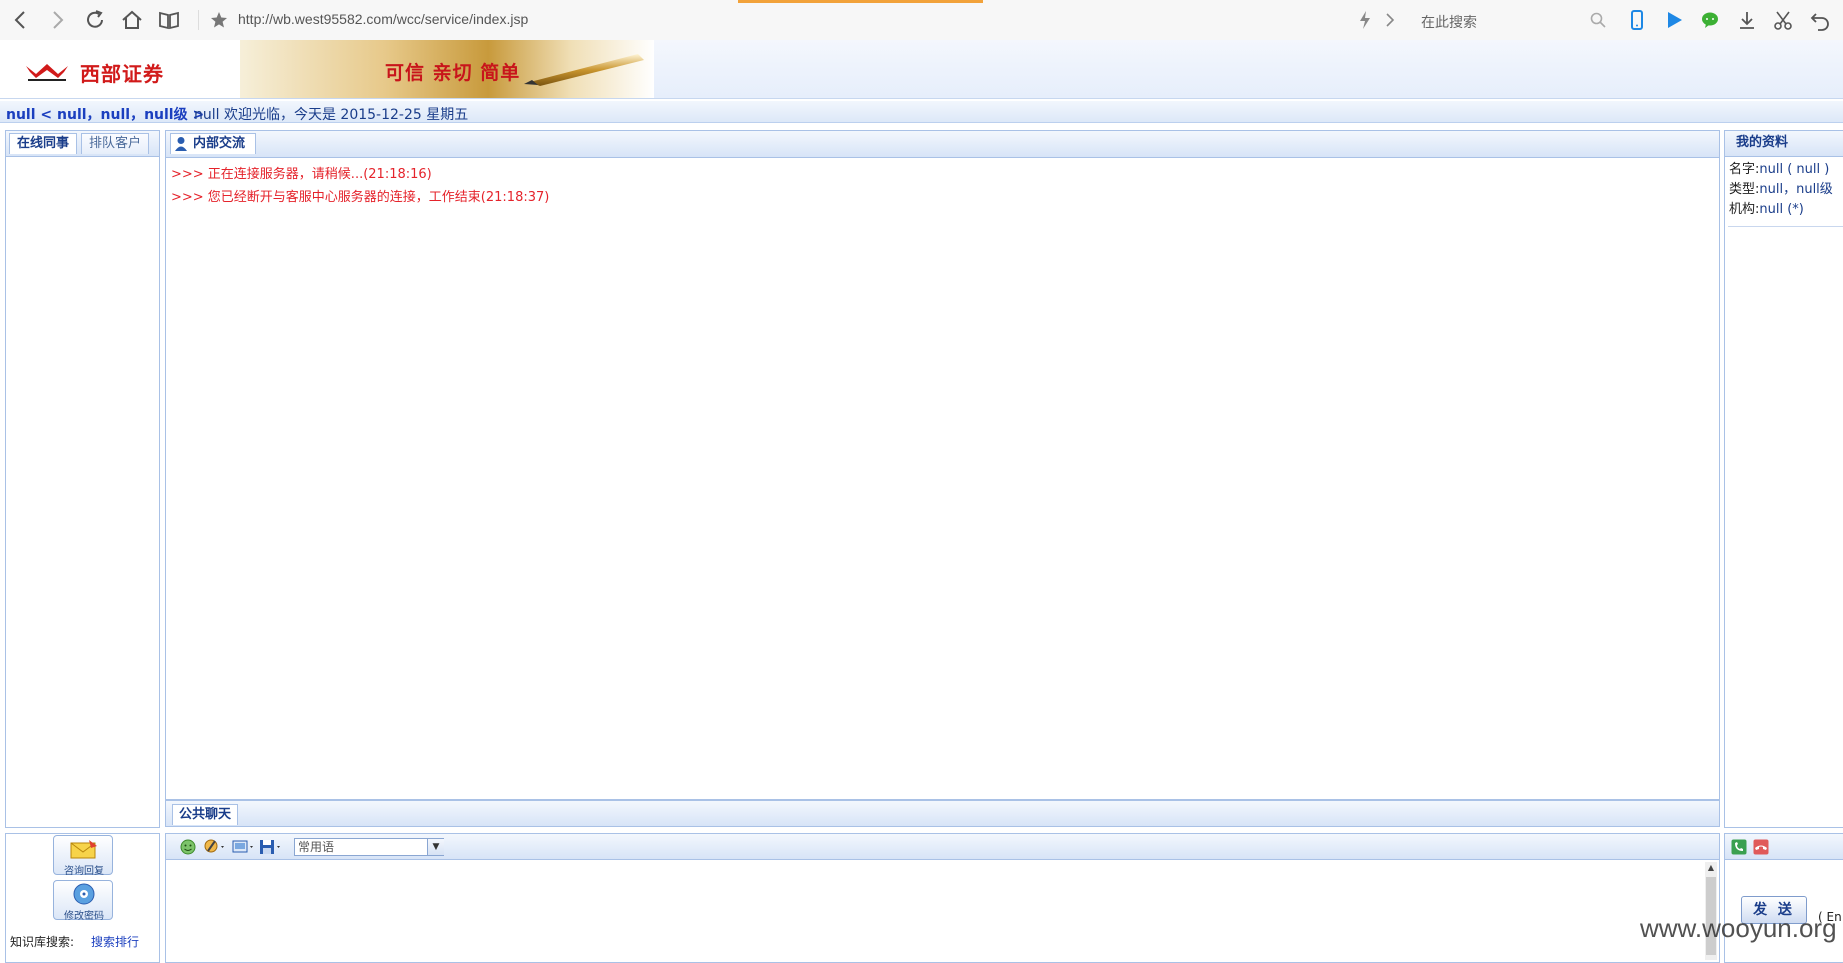  Describe the element at coordinates (1711, 868) in the screenshot. I see `scroll-up-icon: ▲` at that location.